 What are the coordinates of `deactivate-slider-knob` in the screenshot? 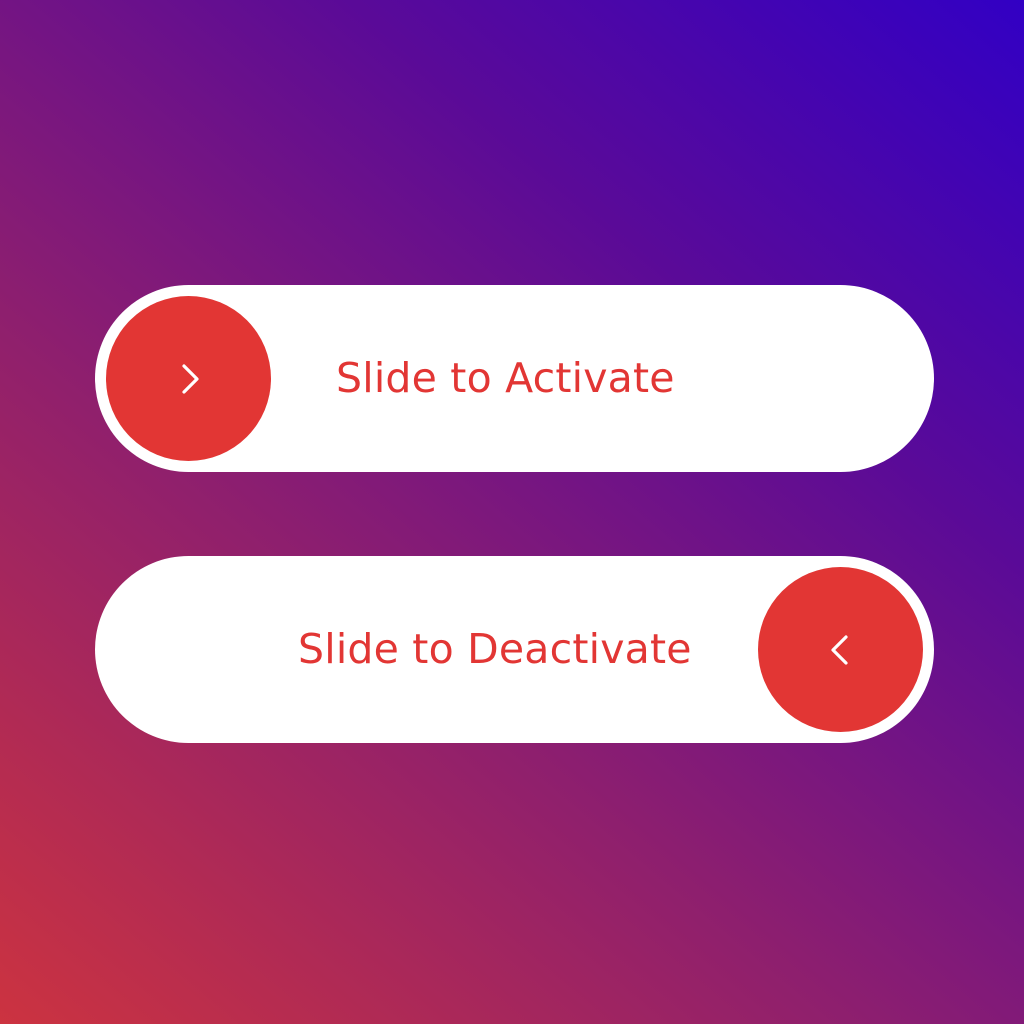 It's located at (840, 649).